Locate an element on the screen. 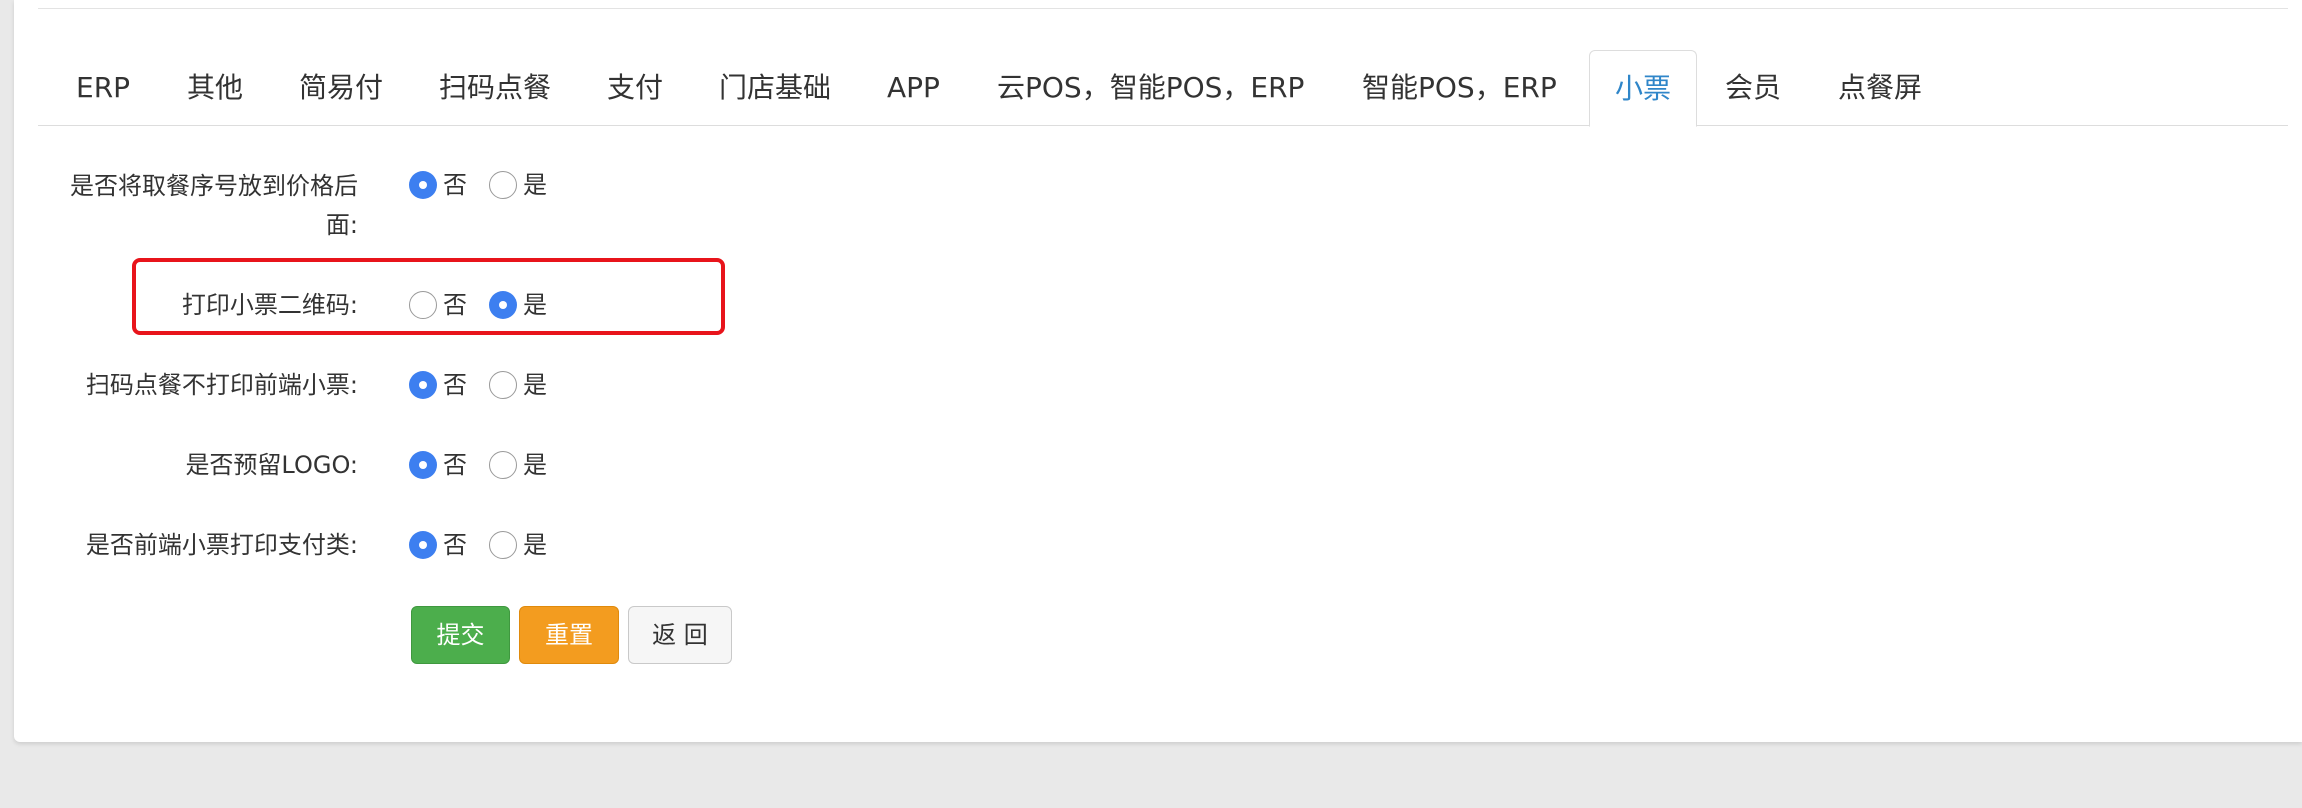 The image size is (2302, 808). radio-reserve-logo-no is located at coordinates (423, 465).